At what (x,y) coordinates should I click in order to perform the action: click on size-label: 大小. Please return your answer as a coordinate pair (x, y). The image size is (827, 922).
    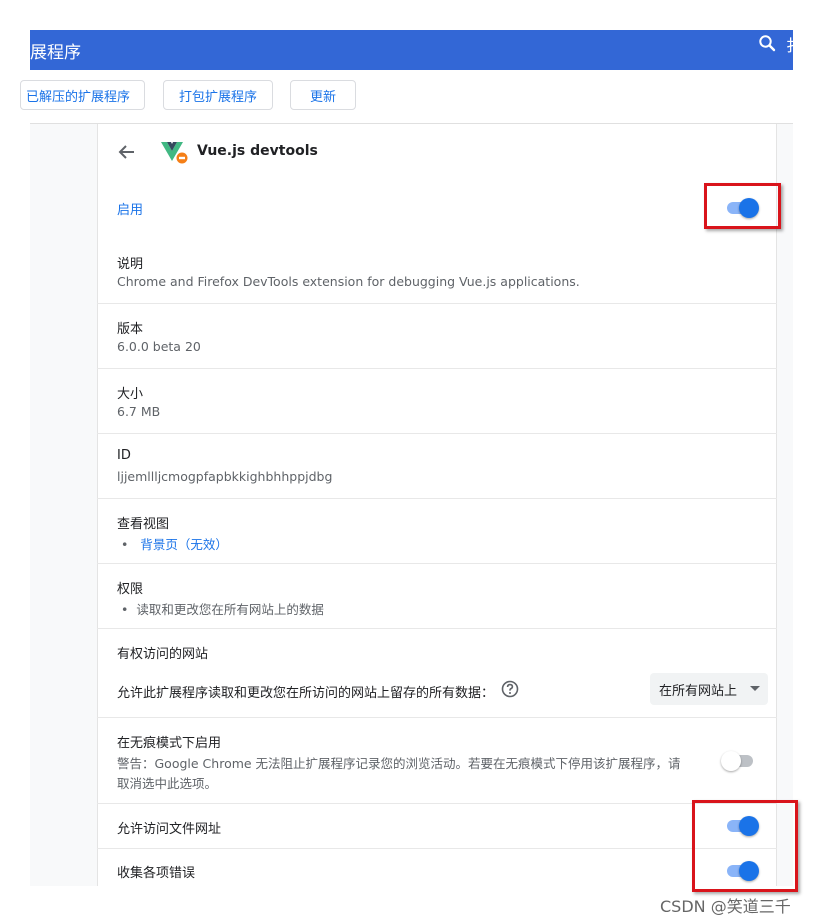
    Looking at the image, I should click on (130, 394).